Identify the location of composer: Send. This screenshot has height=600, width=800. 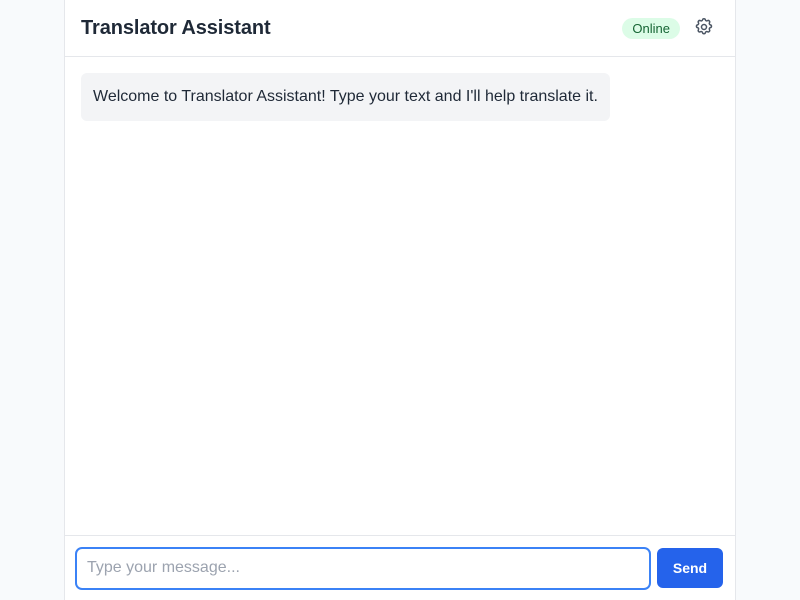
(400, 567).